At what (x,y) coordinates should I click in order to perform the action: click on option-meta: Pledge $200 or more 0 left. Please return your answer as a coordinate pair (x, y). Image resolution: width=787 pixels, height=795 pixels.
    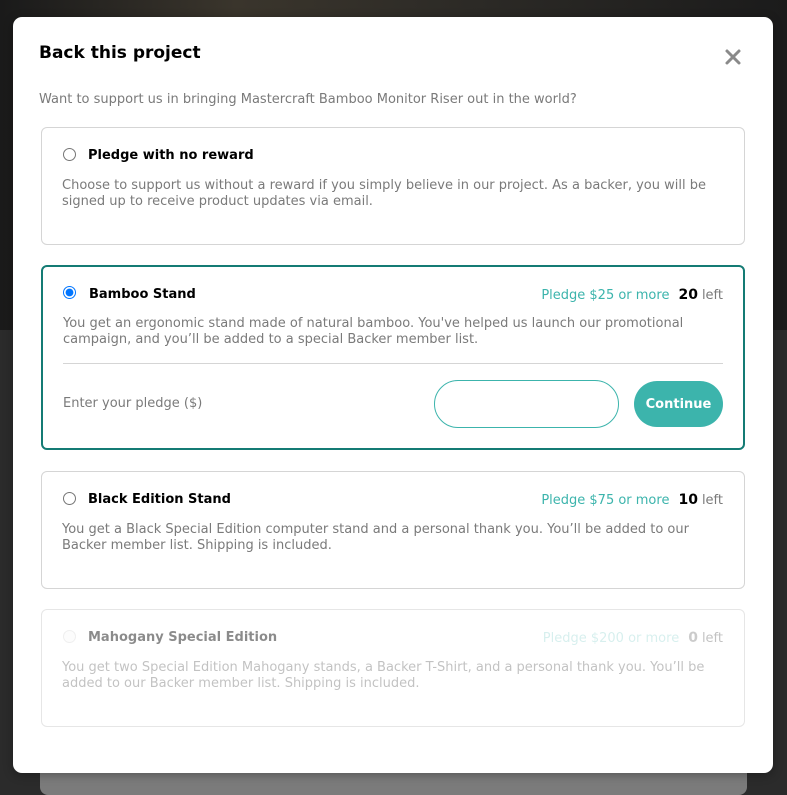
    Looking at the image, I should click on (633, 638).